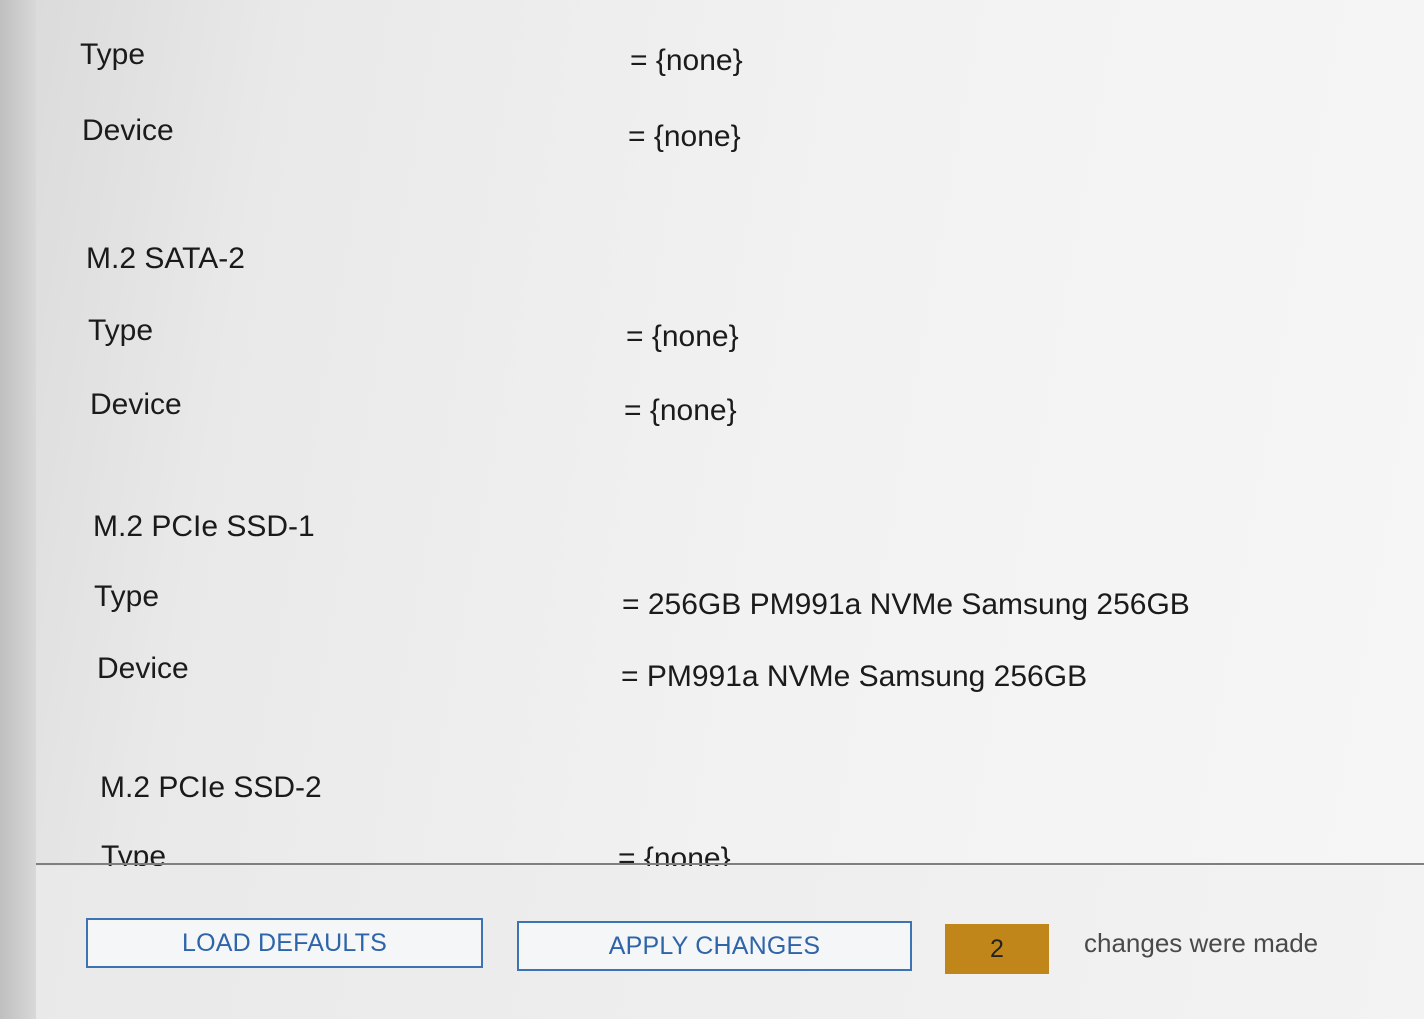  I want to click on changes-status-text: changes were made, so click(1201, 943).